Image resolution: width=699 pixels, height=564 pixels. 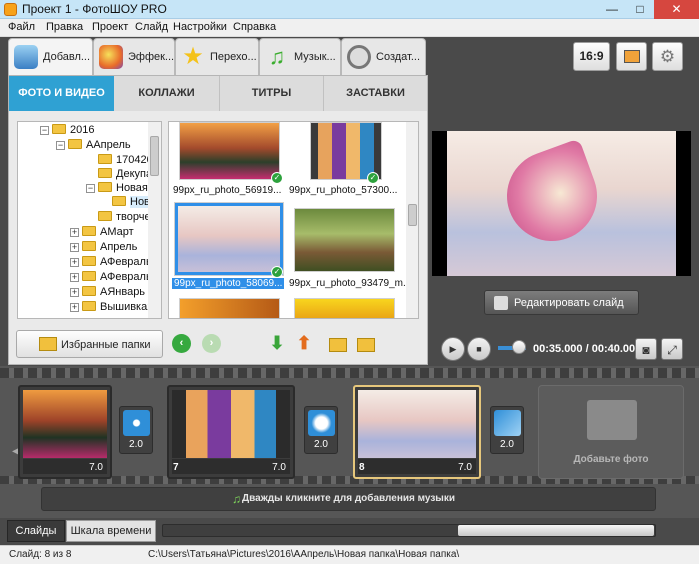 I want to click on menu-settings: Настройки, so click(x=200, y=27).